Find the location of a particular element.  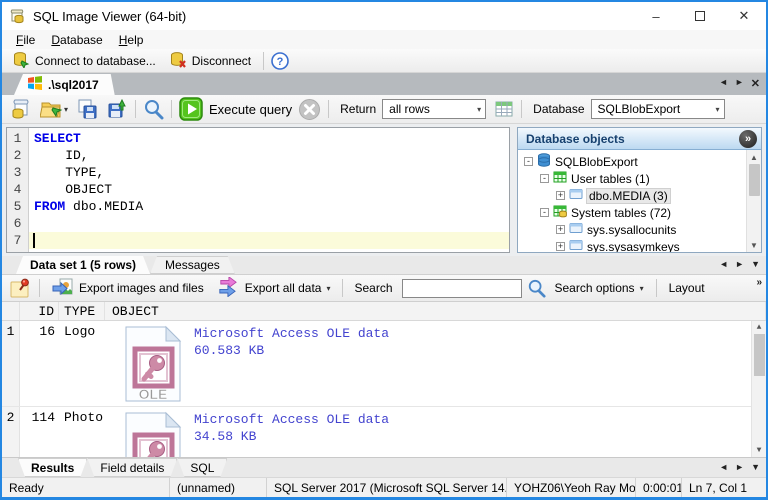

dataset-strip-controls: ◄ ► ▼ is located at coordinates (739, 264).